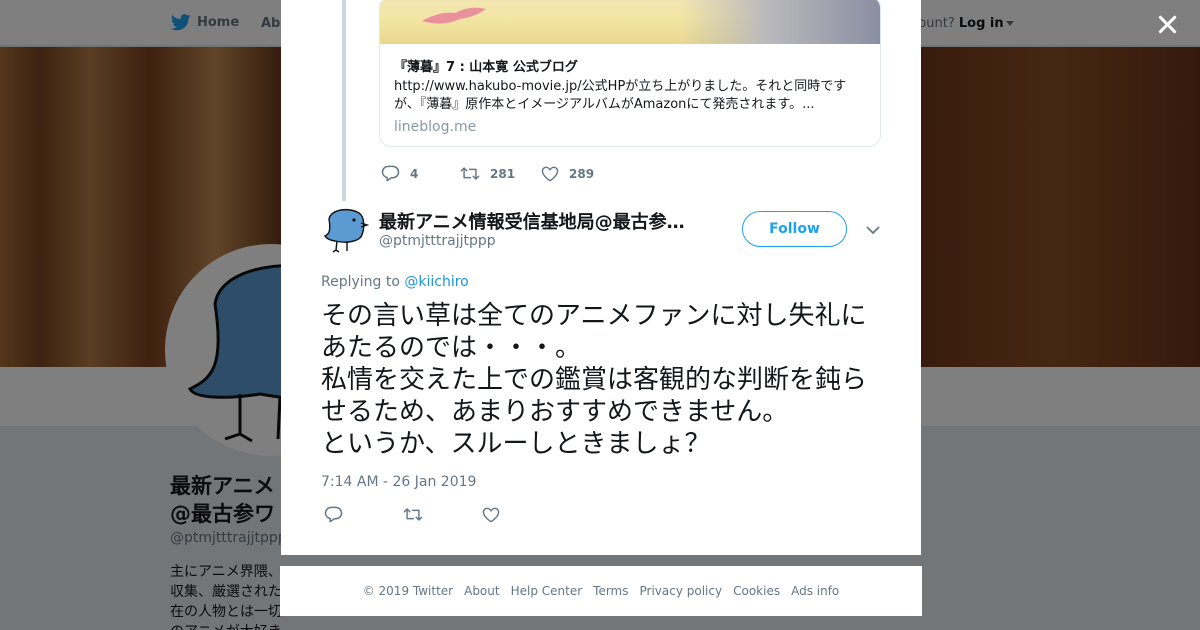 This screenshot has height=630, width=1200. I want to click on card-image, so click(630, 22).